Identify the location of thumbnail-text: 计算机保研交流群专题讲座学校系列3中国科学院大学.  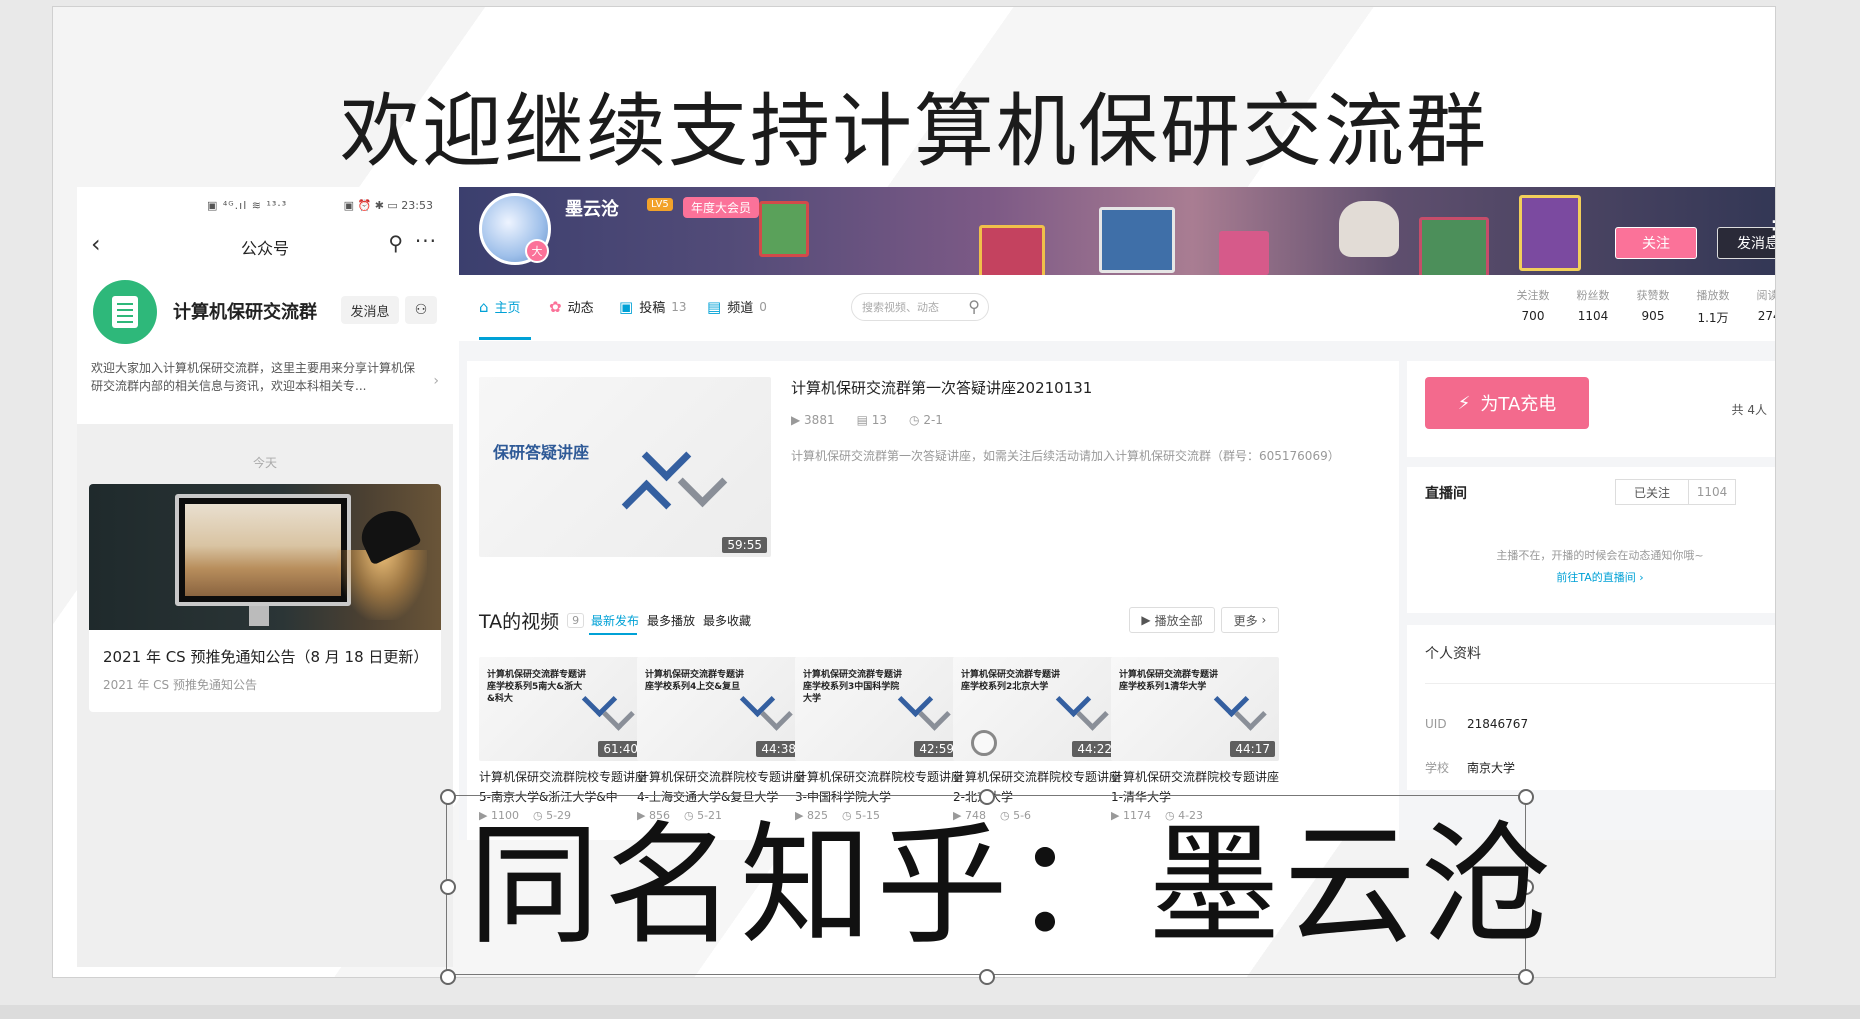
(853, 687).